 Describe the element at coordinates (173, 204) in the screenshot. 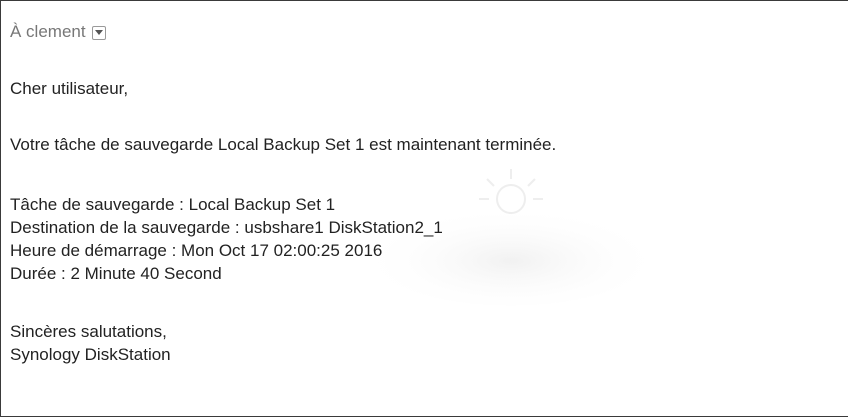

I see `detail-task-name: Tâche de sauvegarde : Local Backup Set 1` at that location.